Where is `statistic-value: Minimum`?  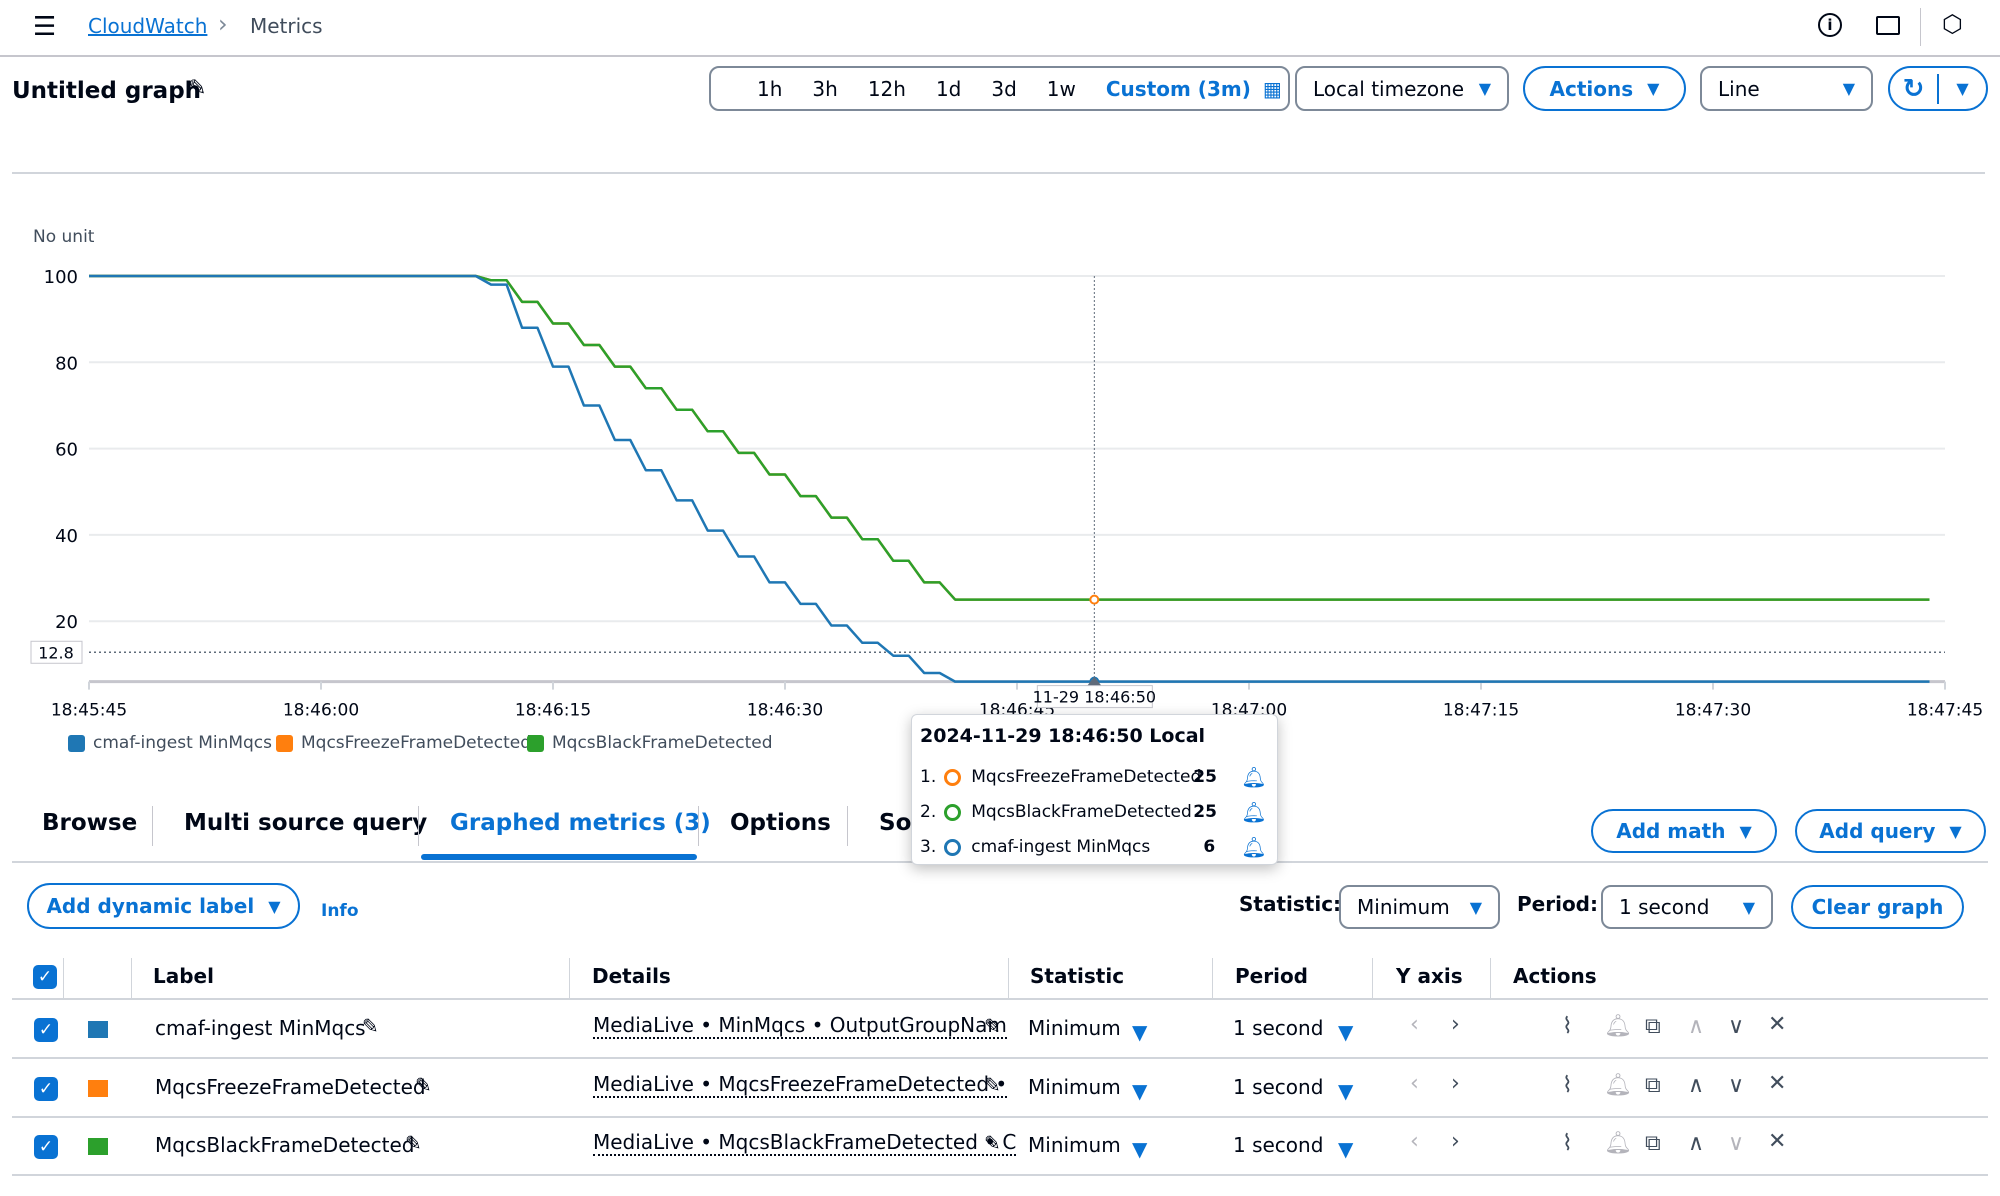 statistic-value: Minimum is located at coordinates (1403, 907).